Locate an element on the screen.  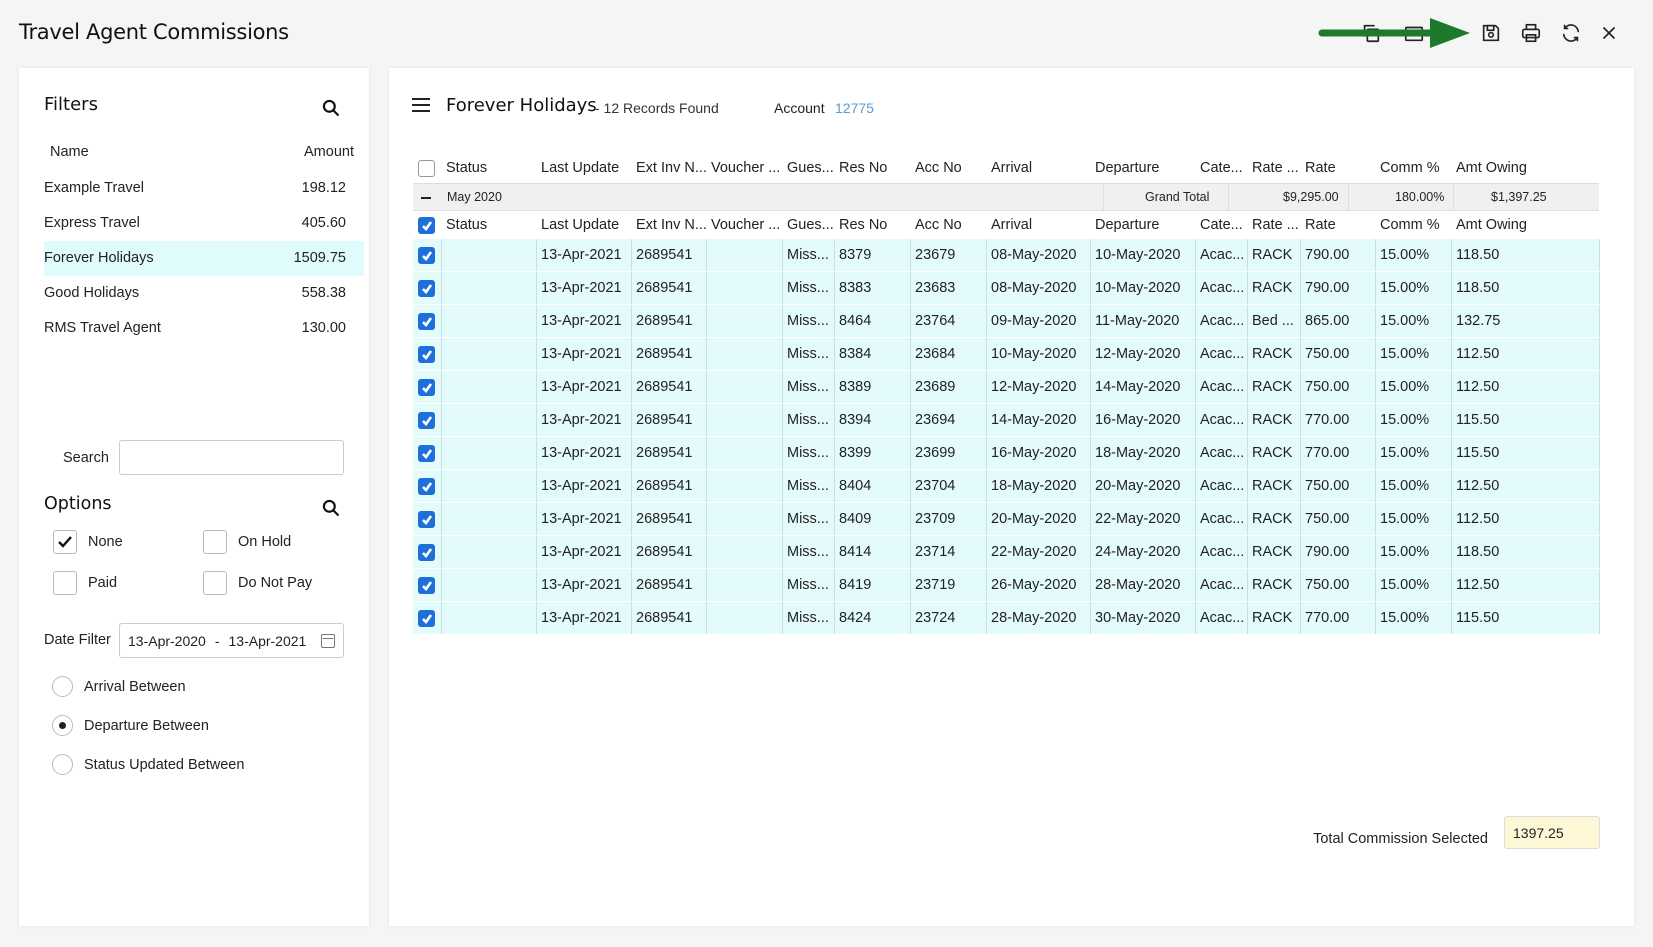
radio-arrival-between: Arrival Between is located at coordinates (119, 686).